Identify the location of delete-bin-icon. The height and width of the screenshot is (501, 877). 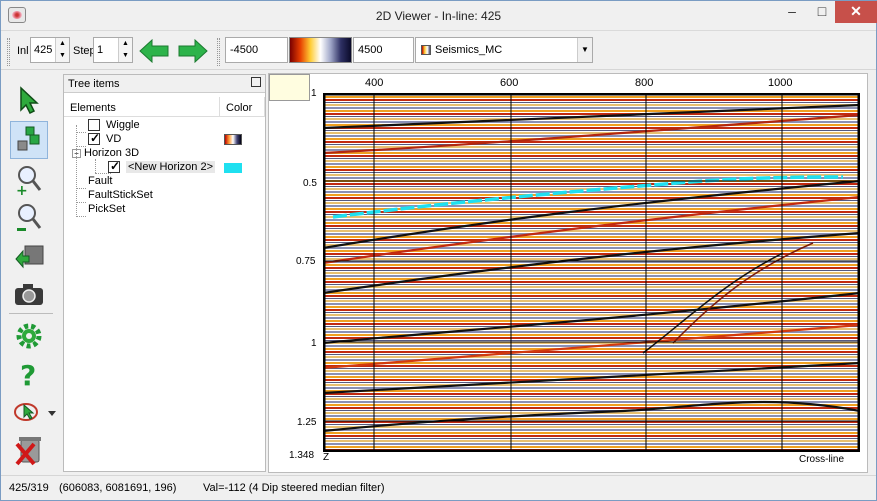
(28, 451).